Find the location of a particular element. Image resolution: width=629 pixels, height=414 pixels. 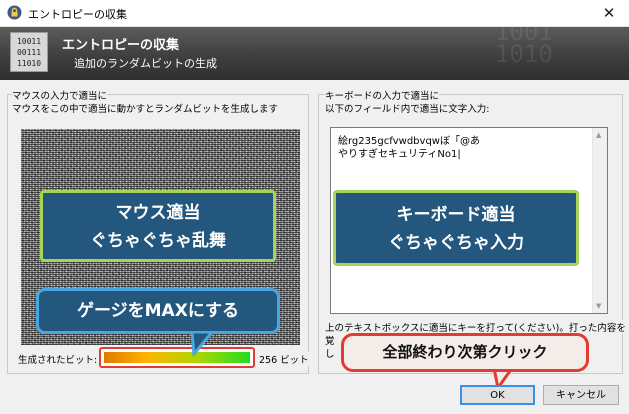

binary-icon: 10011 00111 11010 is located at coordinates (29, 52).